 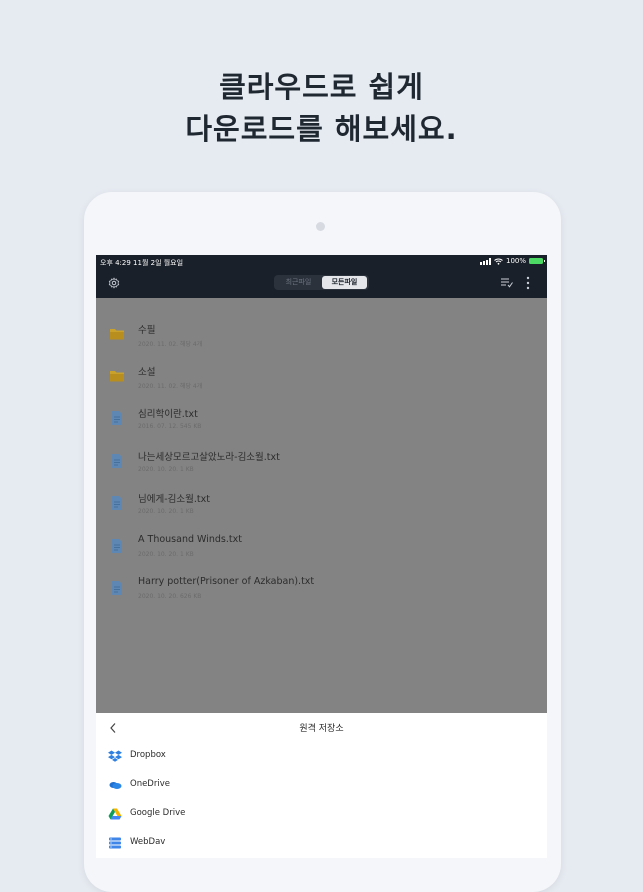 I want to click on file-name: Harry potter(Prisoner of Azkaban).txt, so click(x=226, y=581).